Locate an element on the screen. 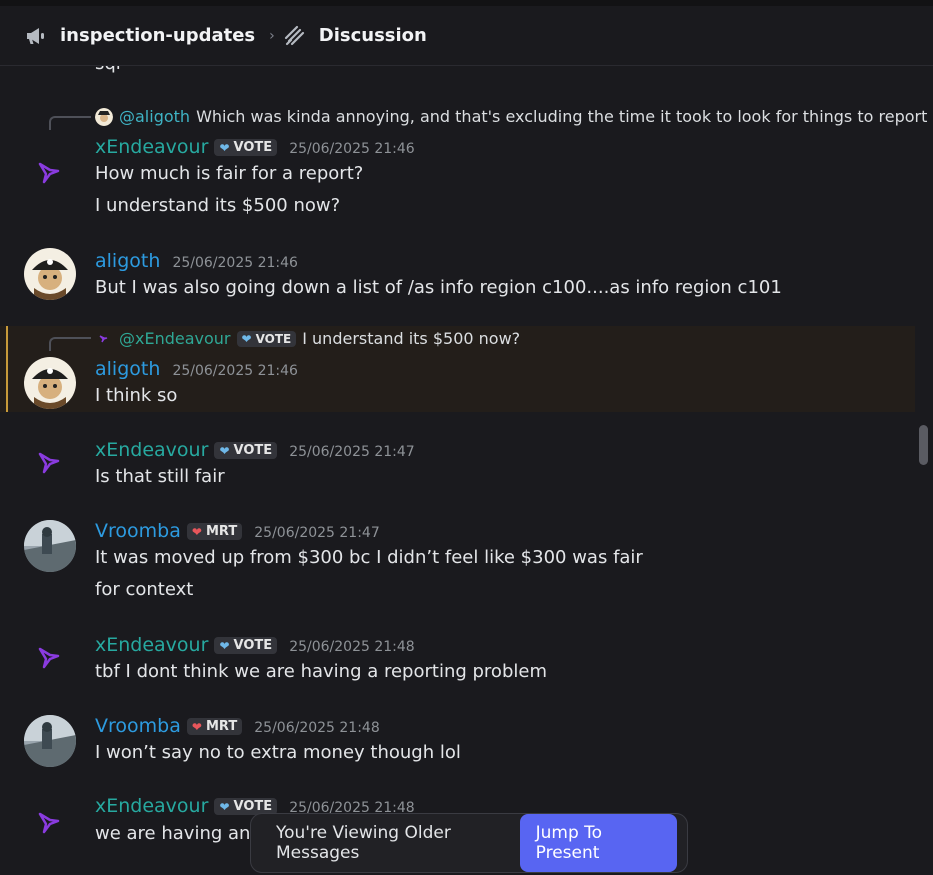 This screenshot has width=933, height=875. thread-name: Discussion is located at coordinates (372, 35).